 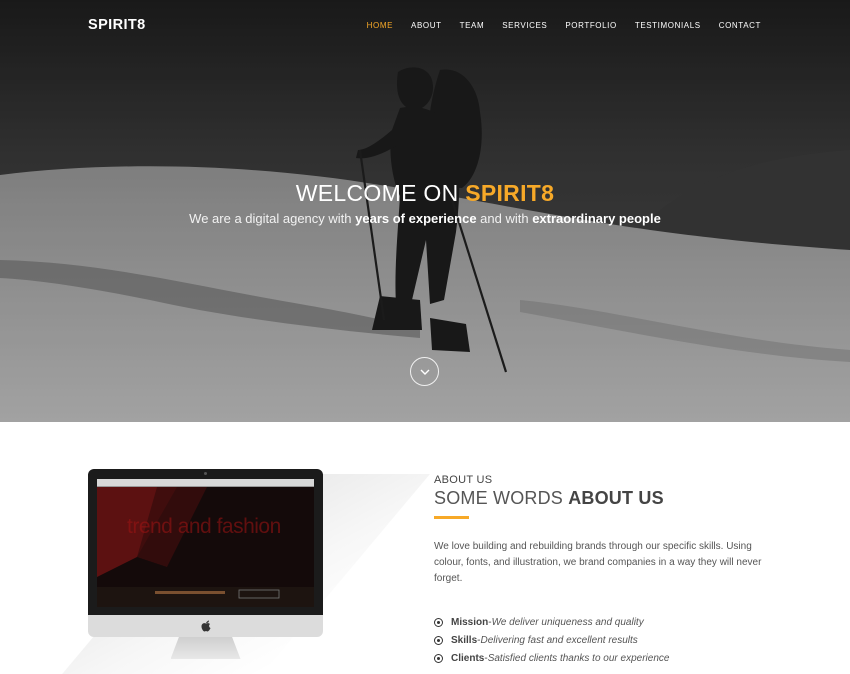 I want to click on hero-subtitle-part-1: We are a digital agency with, so click(x=272, y=218).